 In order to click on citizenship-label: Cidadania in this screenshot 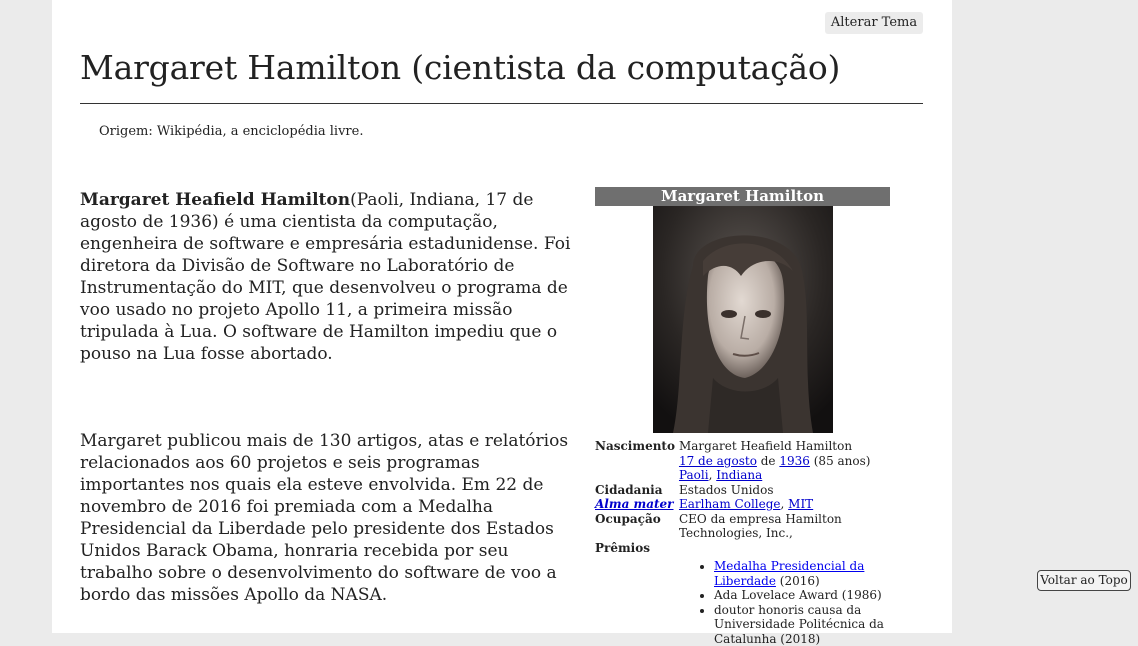, I will do `click(637, 490)`.